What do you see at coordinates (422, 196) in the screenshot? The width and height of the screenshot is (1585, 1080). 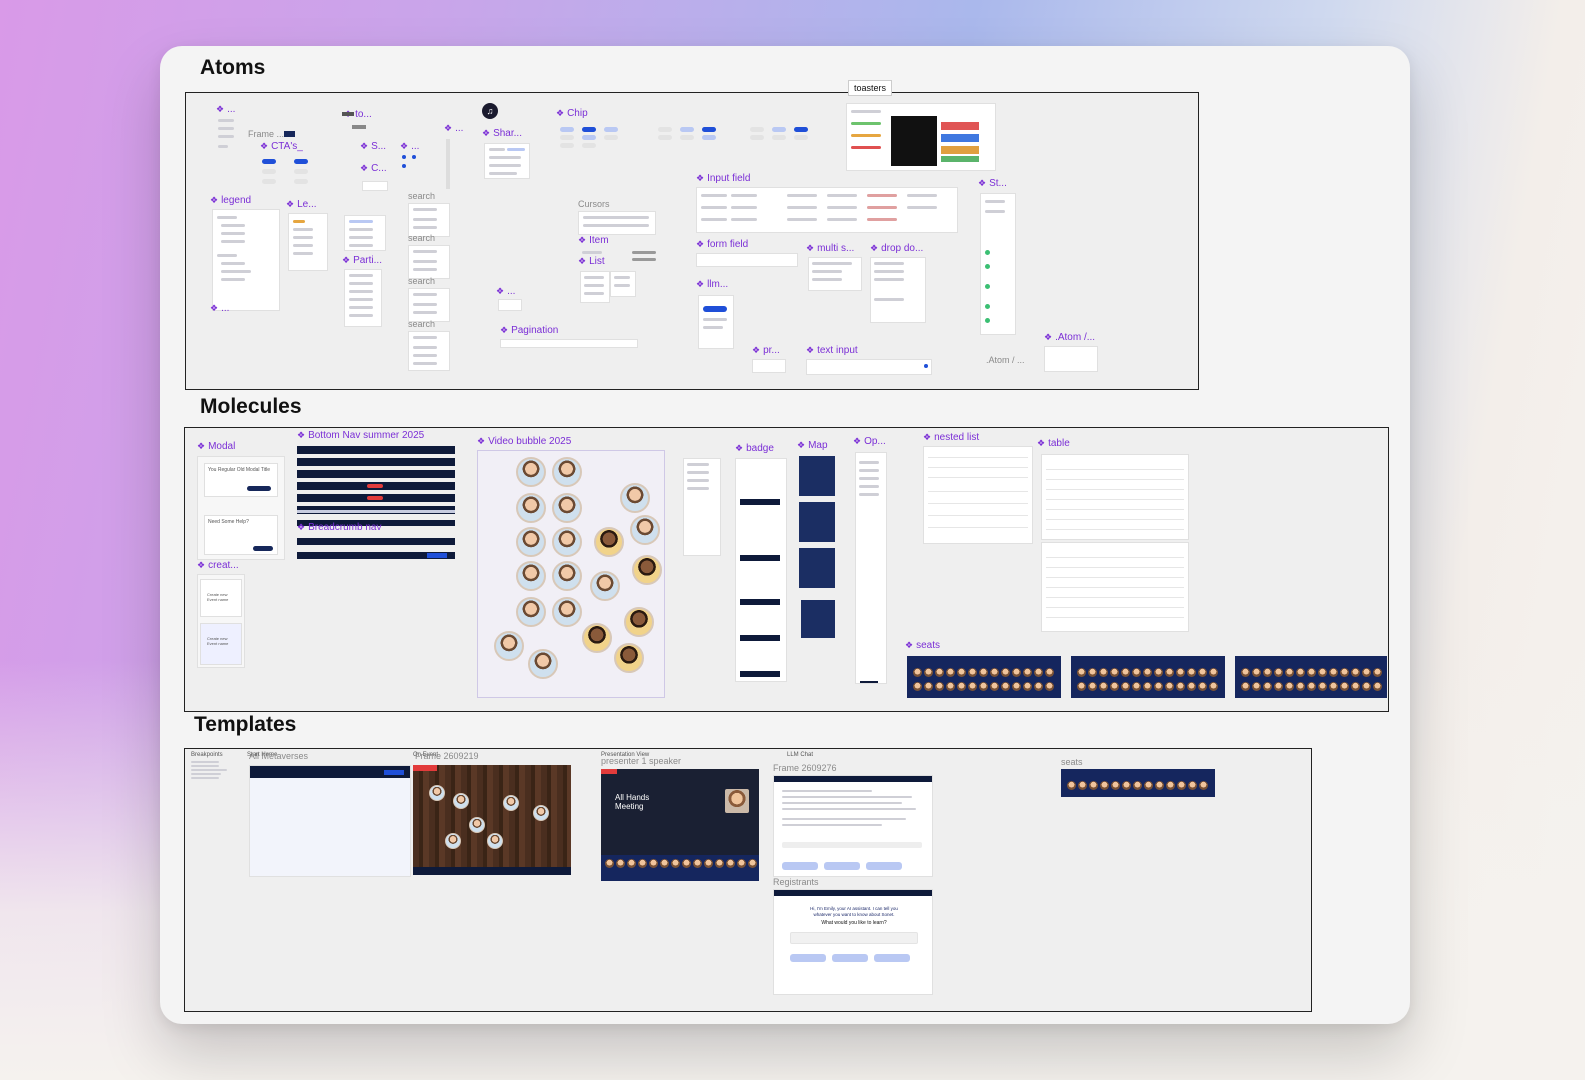 I see `label-search-1: search` at bounding box center [422, 196].